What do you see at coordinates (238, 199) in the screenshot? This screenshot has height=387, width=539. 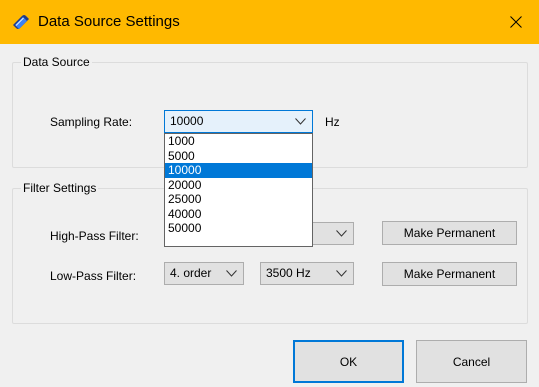 I see `dropdown-option-25000: 25000` at bounding box center [238, 199].